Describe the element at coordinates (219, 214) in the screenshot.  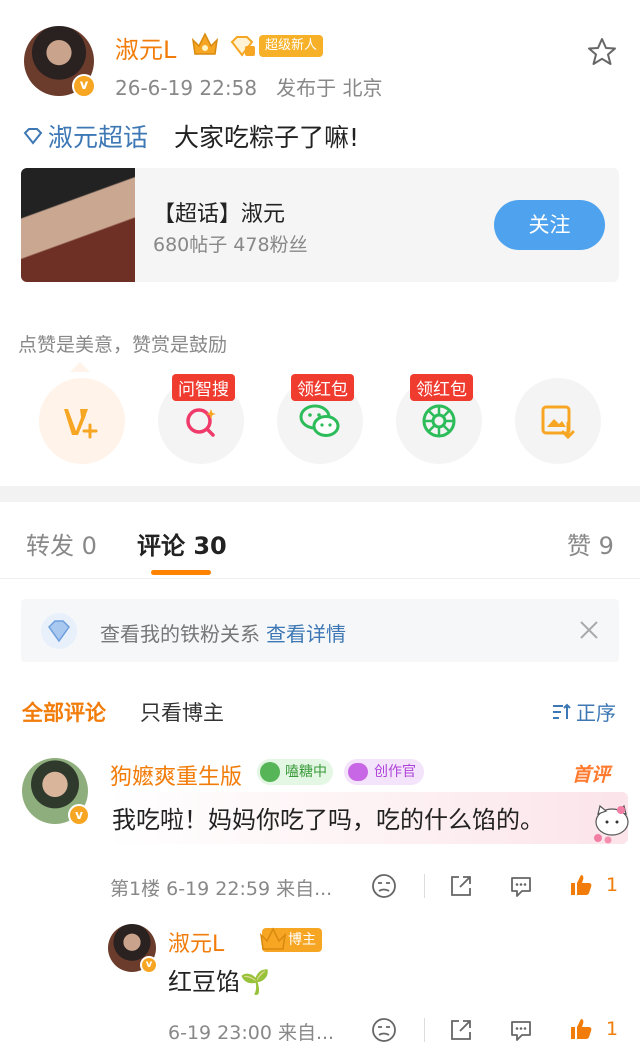
I see `topic-card-title: 【超话】淑元` at that location.